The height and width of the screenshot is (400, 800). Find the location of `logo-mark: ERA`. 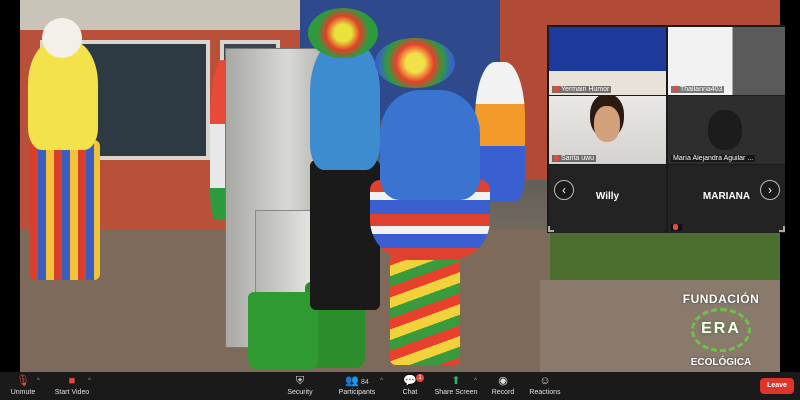

logo-mark: ERA is located at coordinates (721, 330).